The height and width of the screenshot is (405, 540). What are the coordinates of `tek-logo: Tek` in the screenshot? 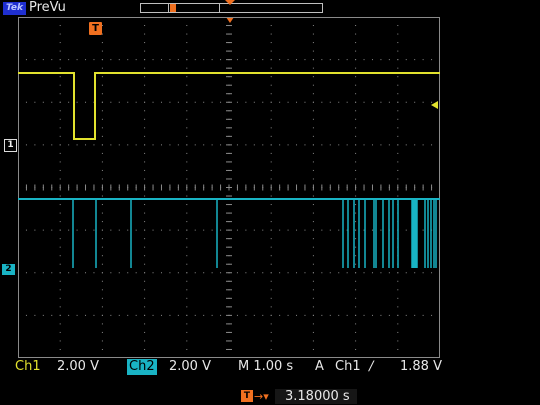 It's located at (14, 8).